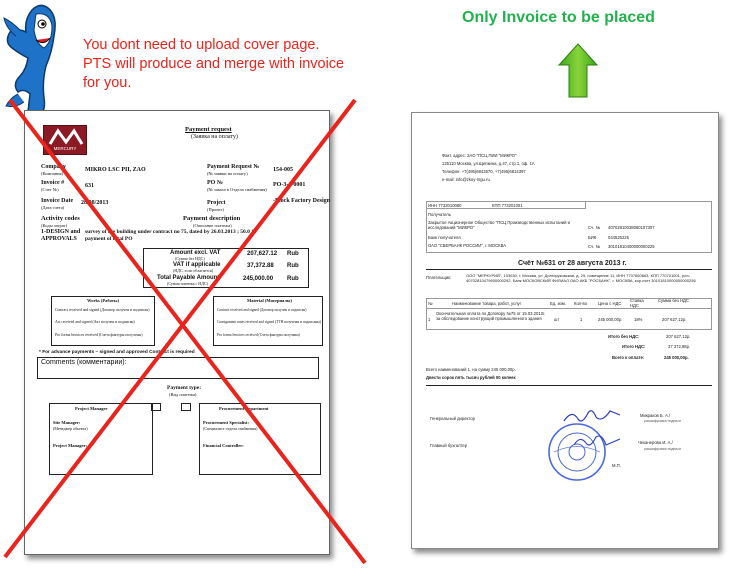 The image size is (733, 568). Describe the element at coordinates (452, 418) in the screenshot. I see `director-label: Генеральный директор` at that location.